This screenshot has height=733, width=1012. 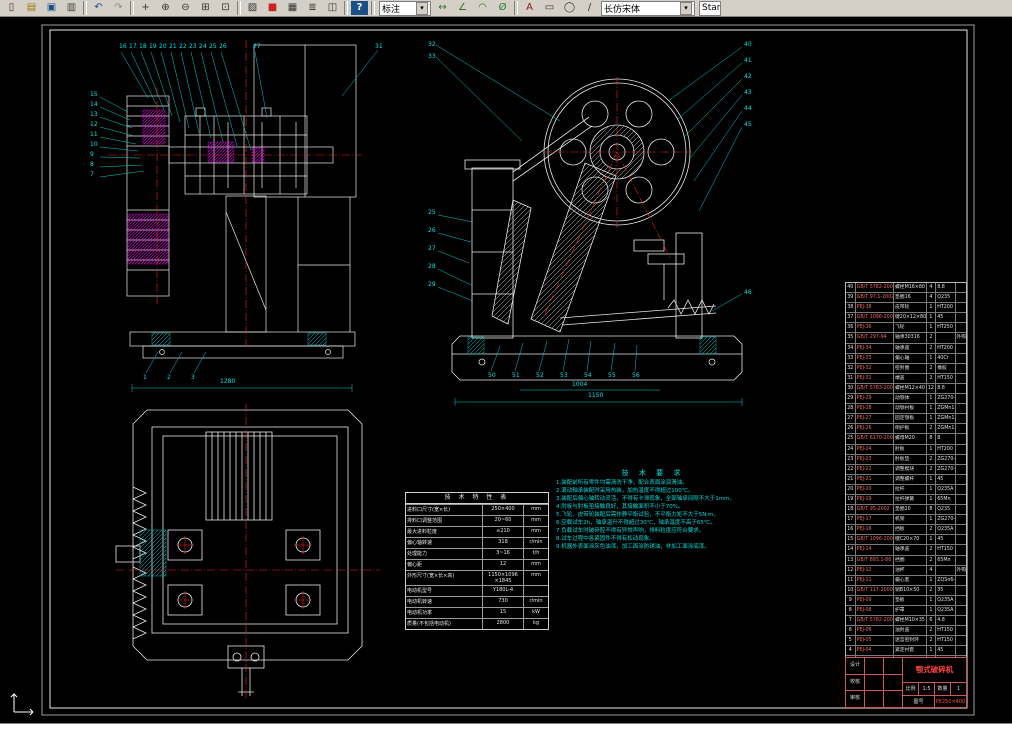 What do you see at coordinates (612, 375) in the screenshot?
I see `part-callout: 55` at bounding box center [612, 375].